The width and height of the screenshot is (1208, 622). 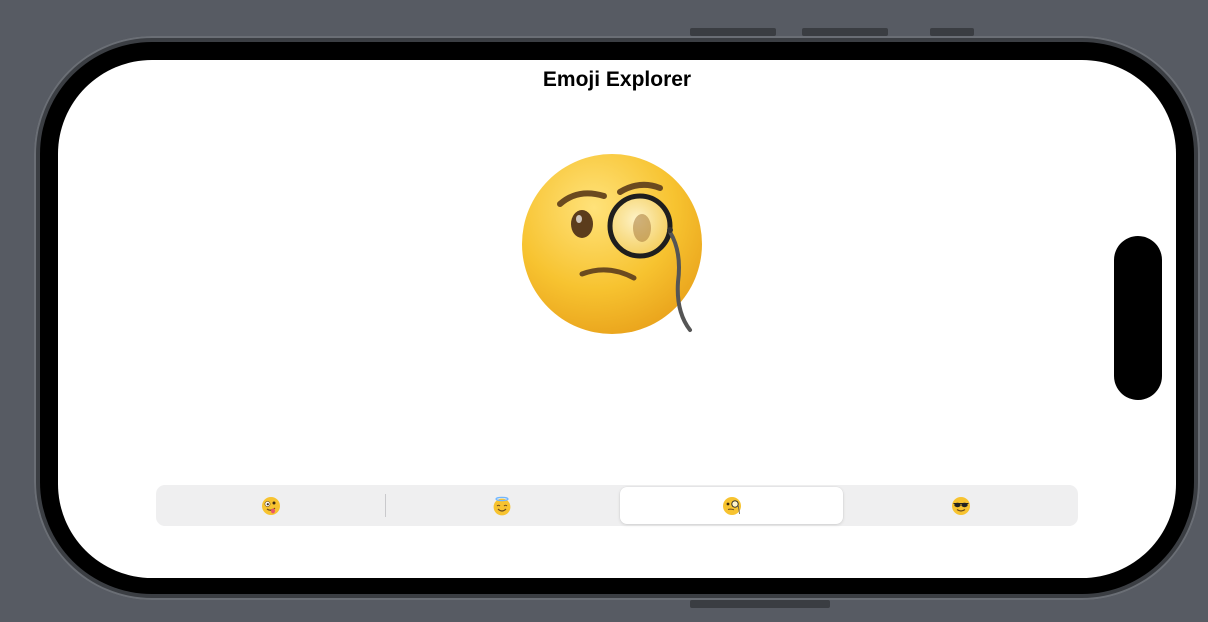 I want to click on volume-down-button, so click(x=845, y=32).